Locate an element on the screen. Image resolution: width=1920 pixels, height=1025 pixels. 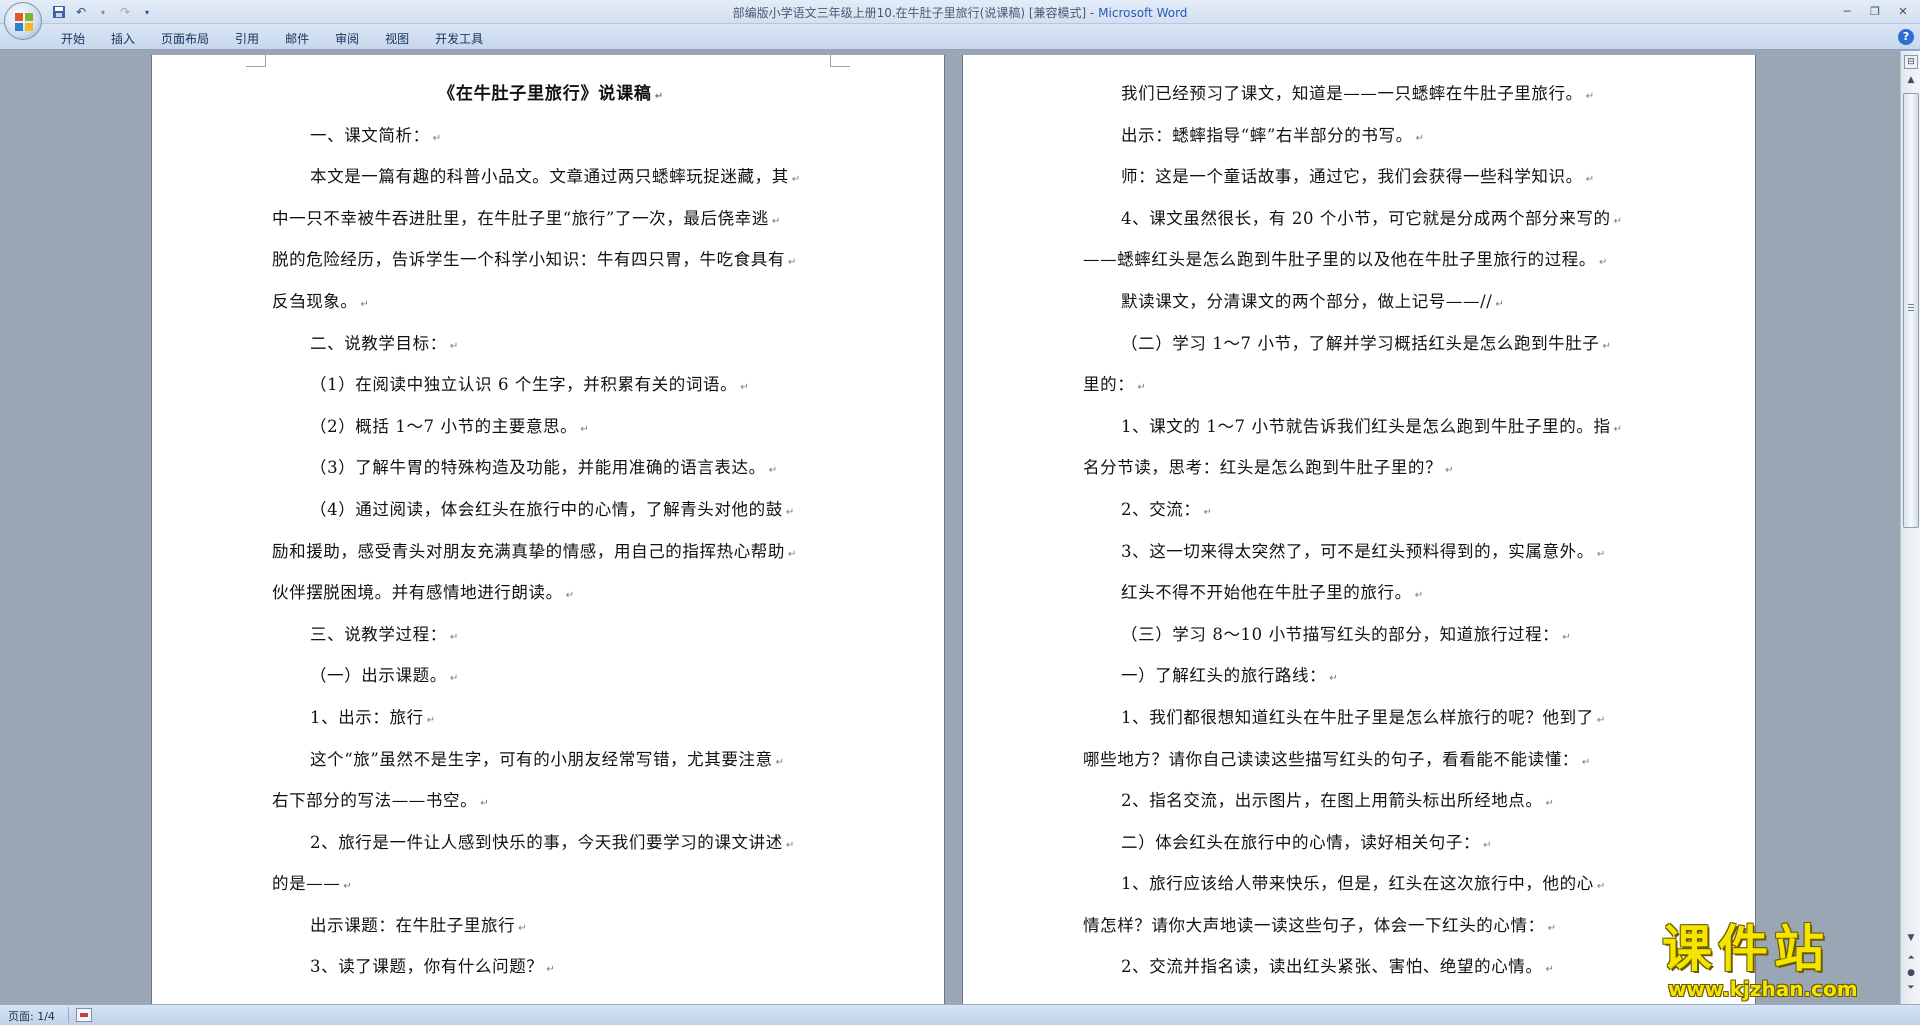
status-bar: 页面: 1/4 is located at coordinates (960, 1014).